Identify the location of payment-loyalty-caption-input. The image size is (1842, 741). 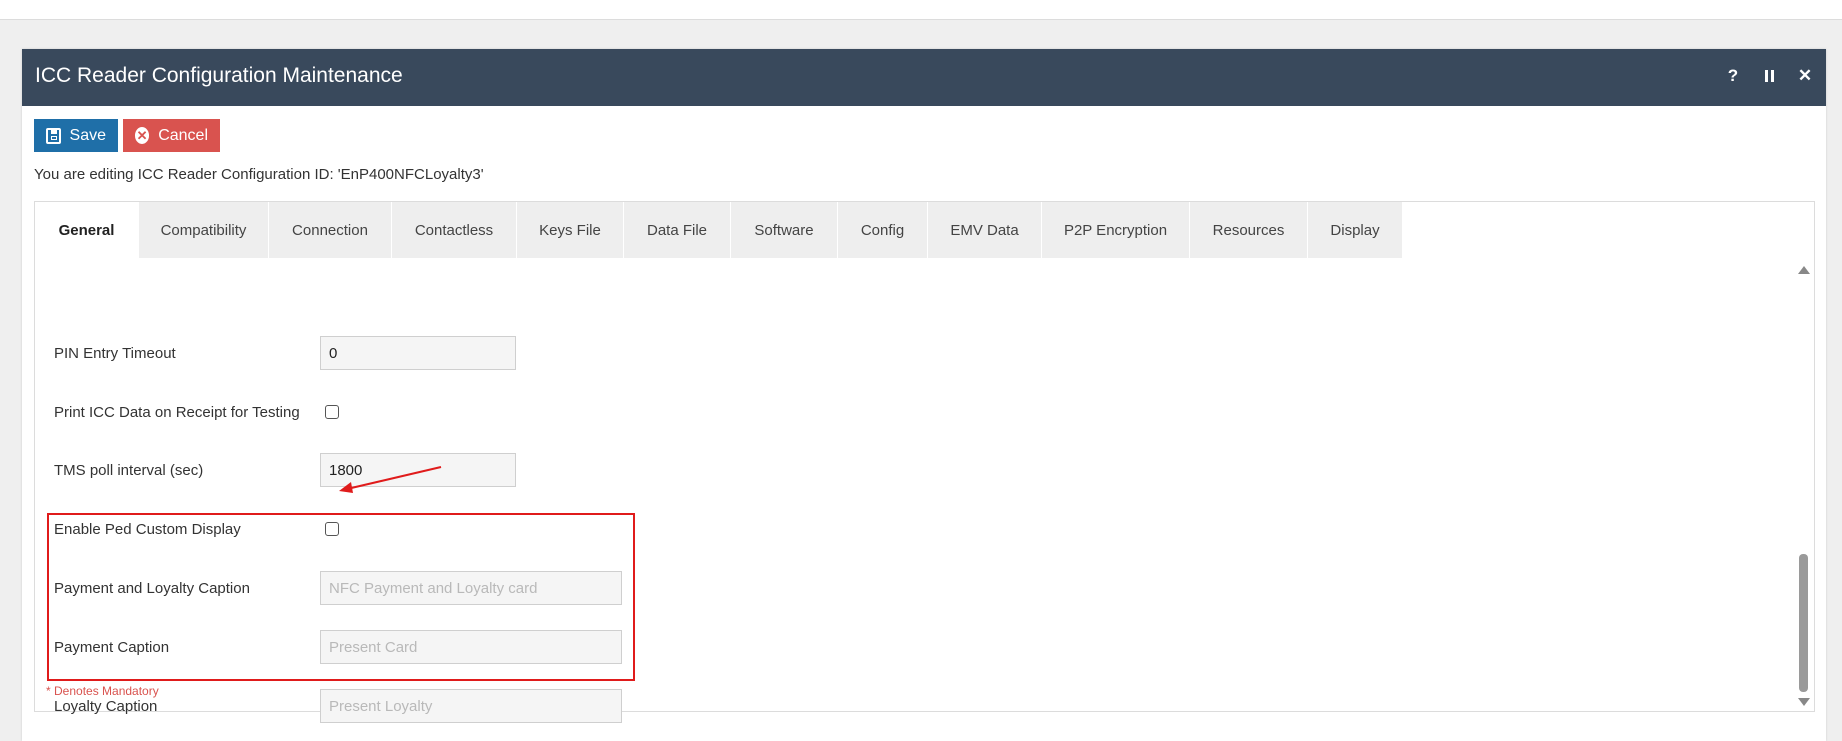
(471, 588).